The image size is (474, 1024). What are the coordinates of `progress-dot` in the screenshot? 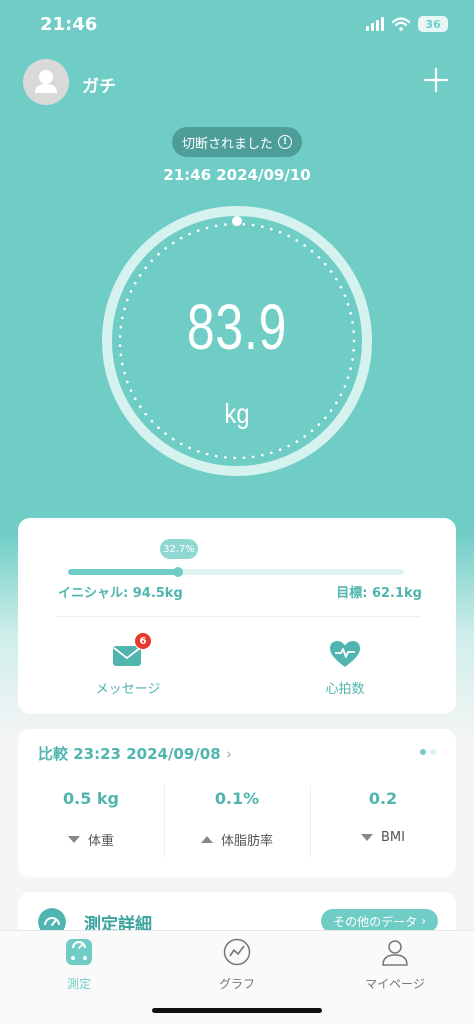 It's located at (177, 572).